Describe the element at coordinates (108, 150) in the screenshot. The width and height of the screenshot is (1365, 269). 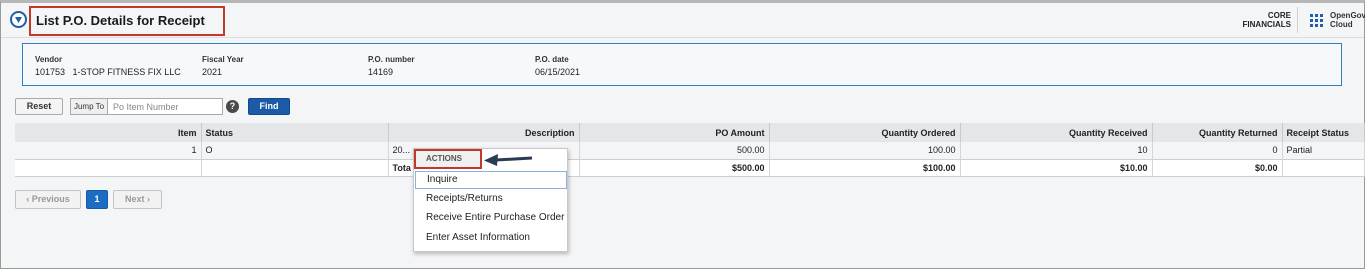
I see `cell-item: 1` at that location.